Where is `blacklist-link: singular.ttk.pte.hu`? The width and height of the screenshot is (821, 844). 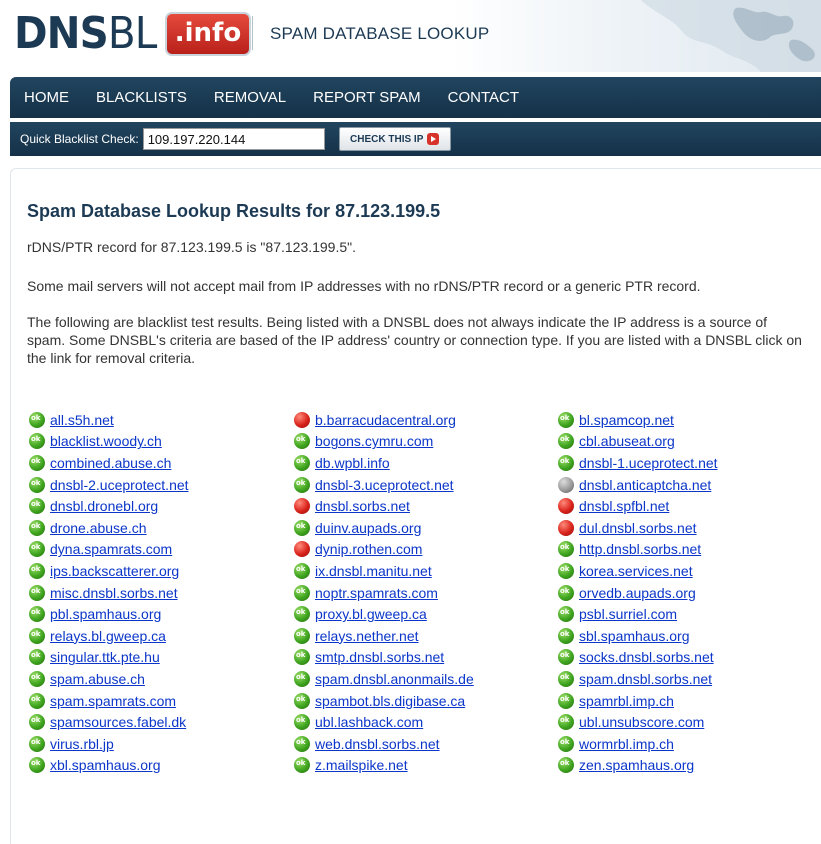 blacklist-link: singular.ttk.pte.hu is located at coordinates (105, 657).